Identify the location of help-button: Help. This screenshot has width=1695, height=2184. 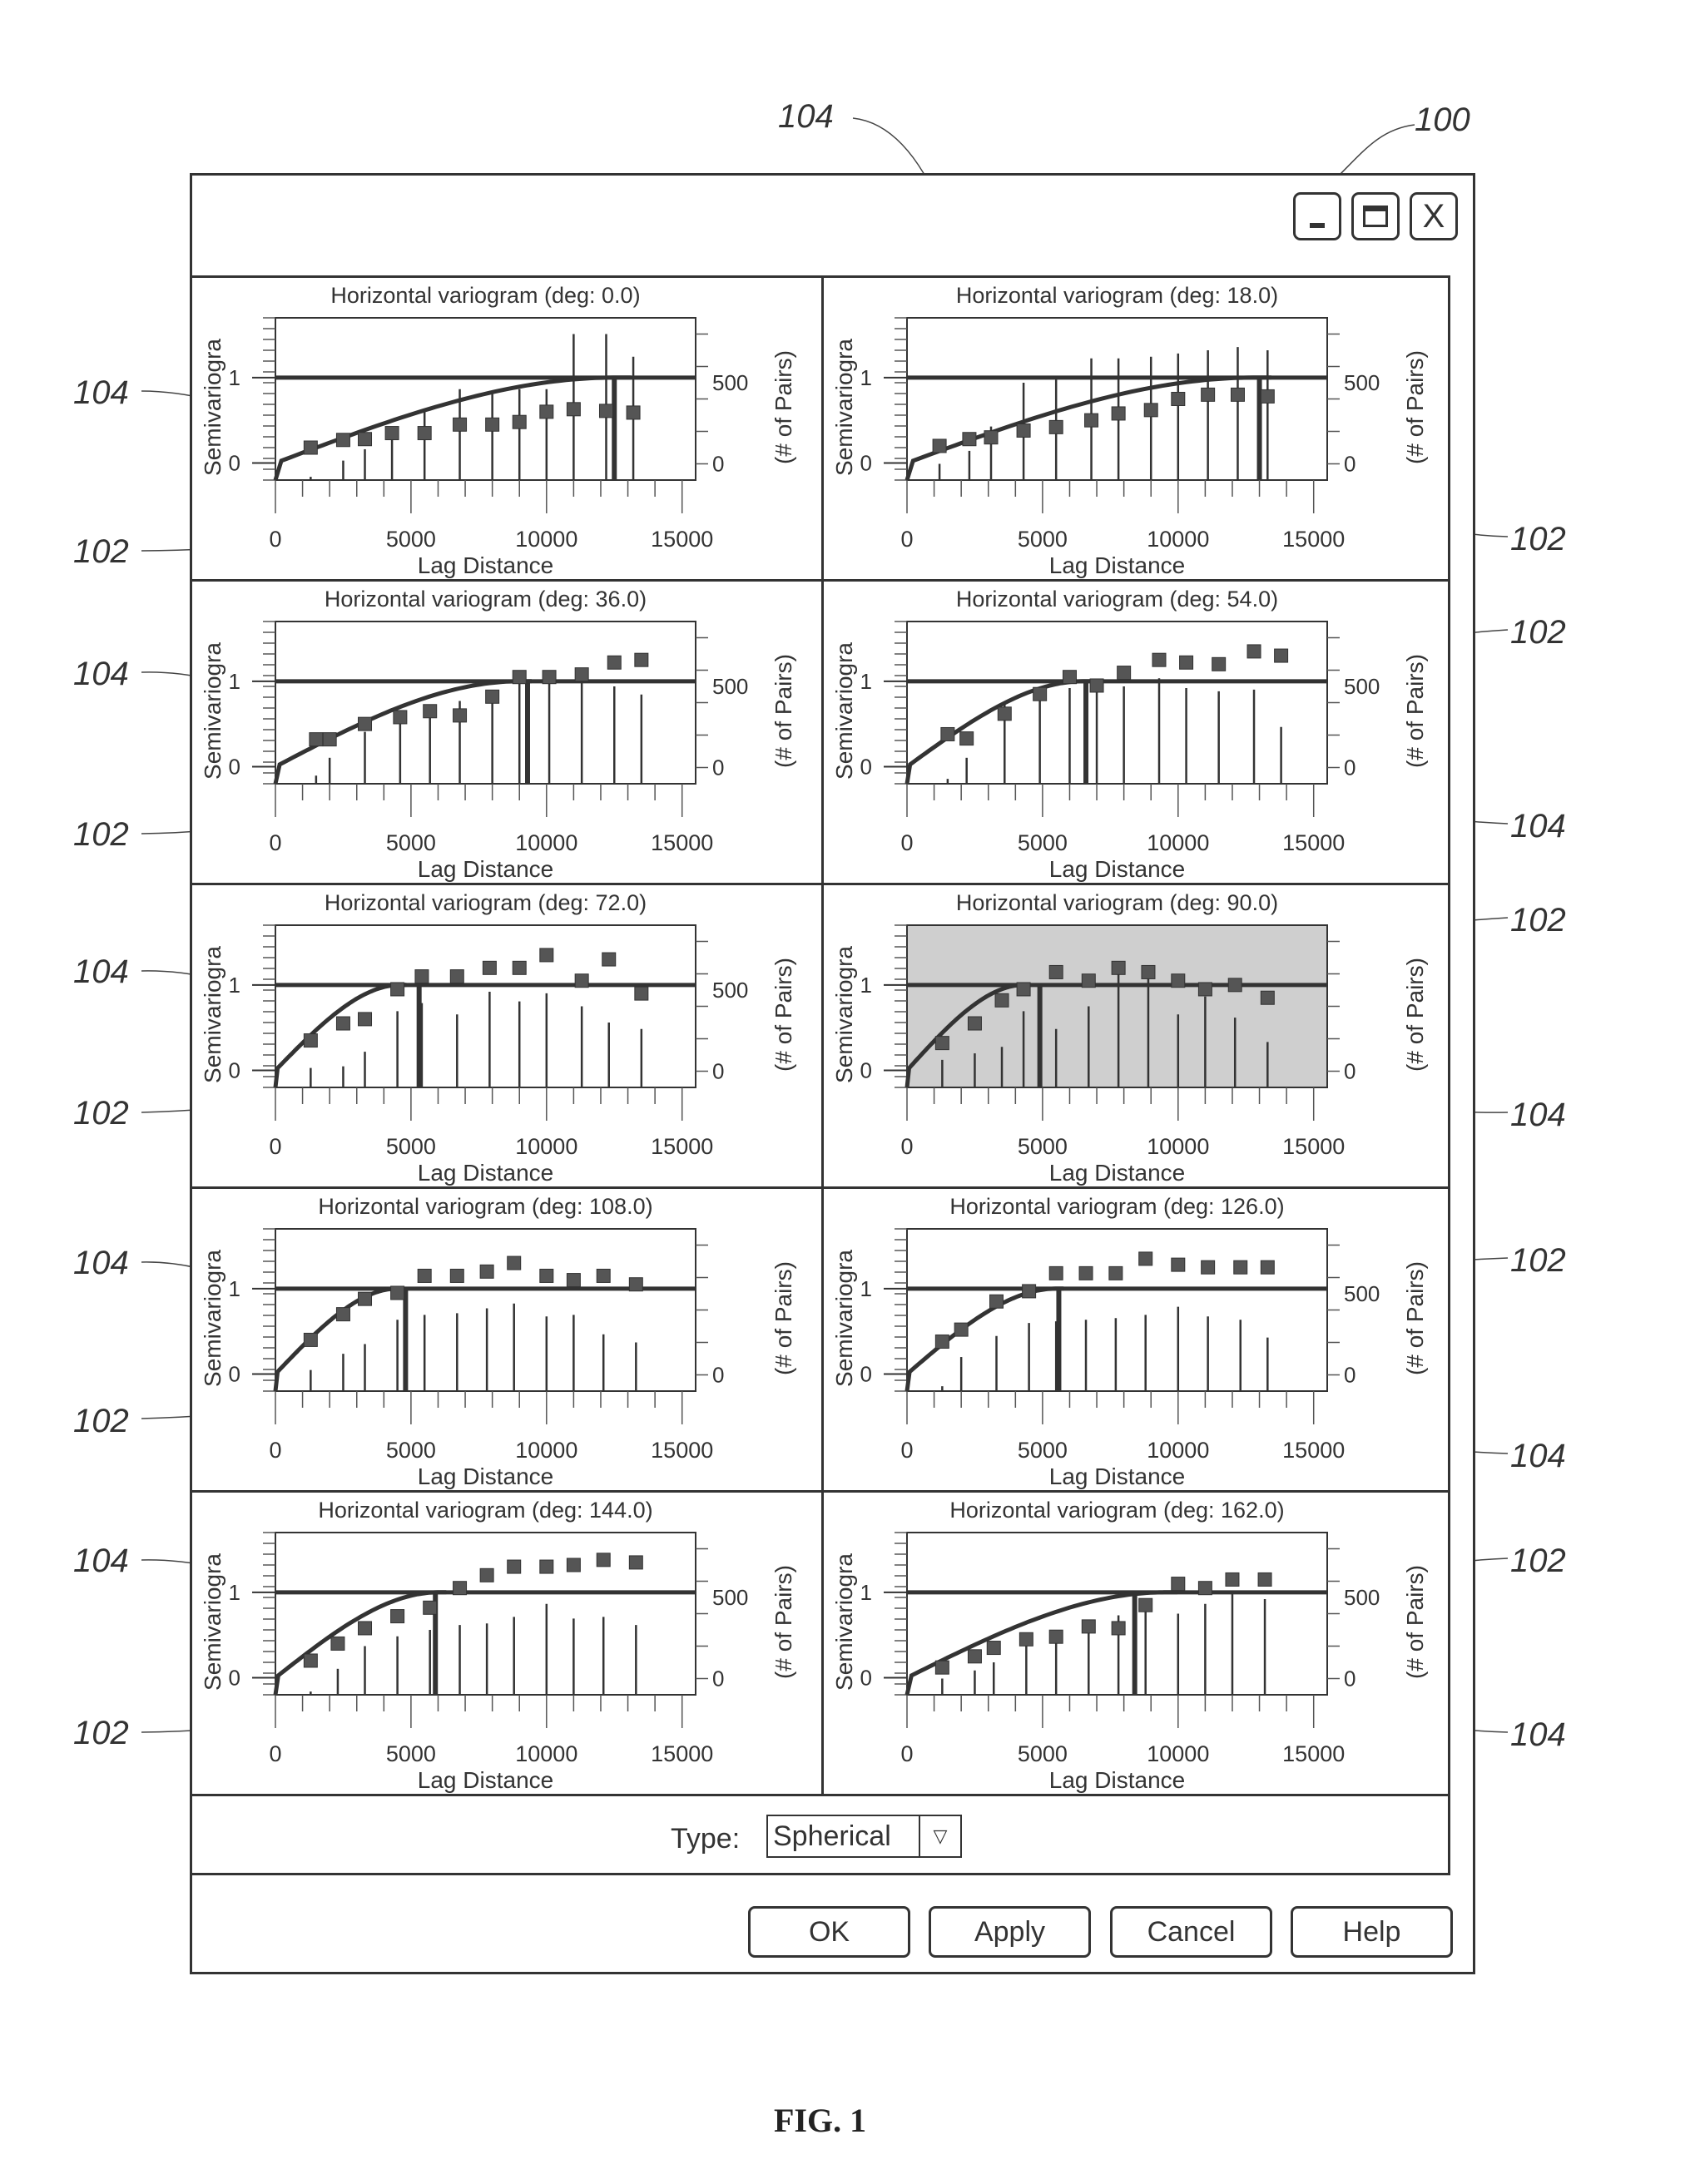
(1372, 1932).